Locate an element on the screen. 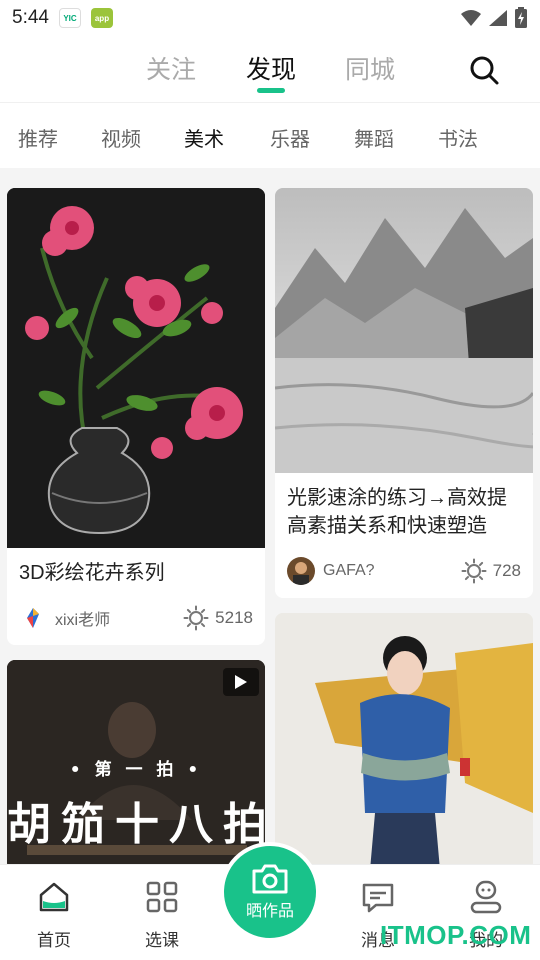 This screenshot has width=540, height=960. nav-courses-label: 选课 is located at coordinates (162, 940).